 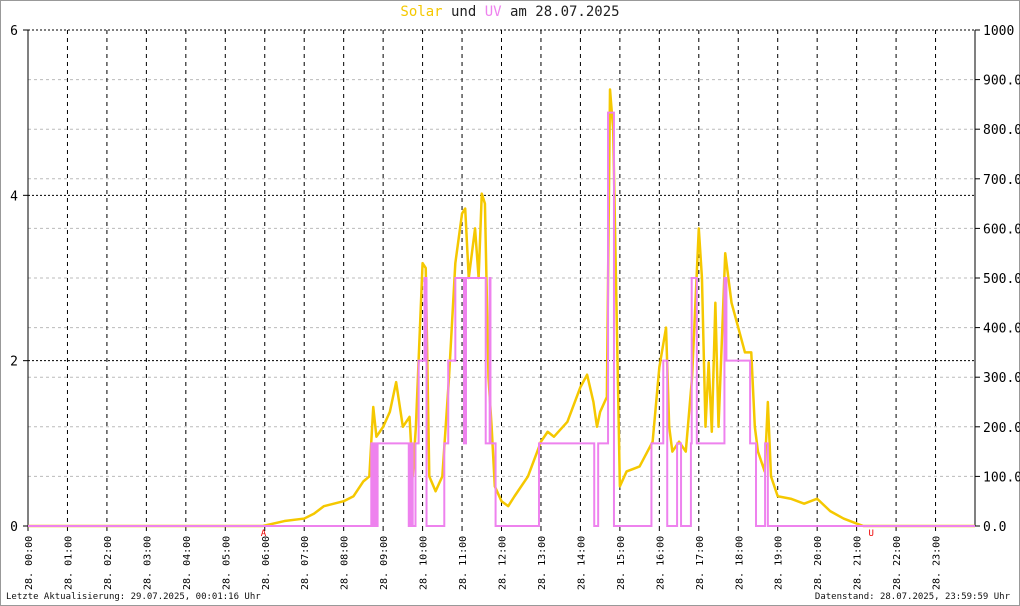 What do you see at coordinates (739, 563) in the screenshot?
I see `x-tick-label: 28. 18:00` at bounding box center [739, 563].